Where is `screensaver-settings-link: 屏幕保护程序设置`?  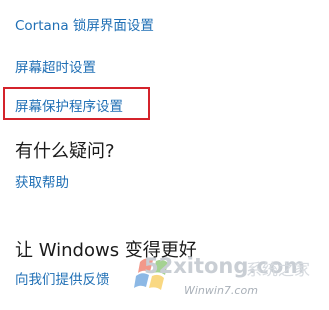 screensaver-settings-link: 屏幕保护程序设置 is located at coordinates (69, 105).